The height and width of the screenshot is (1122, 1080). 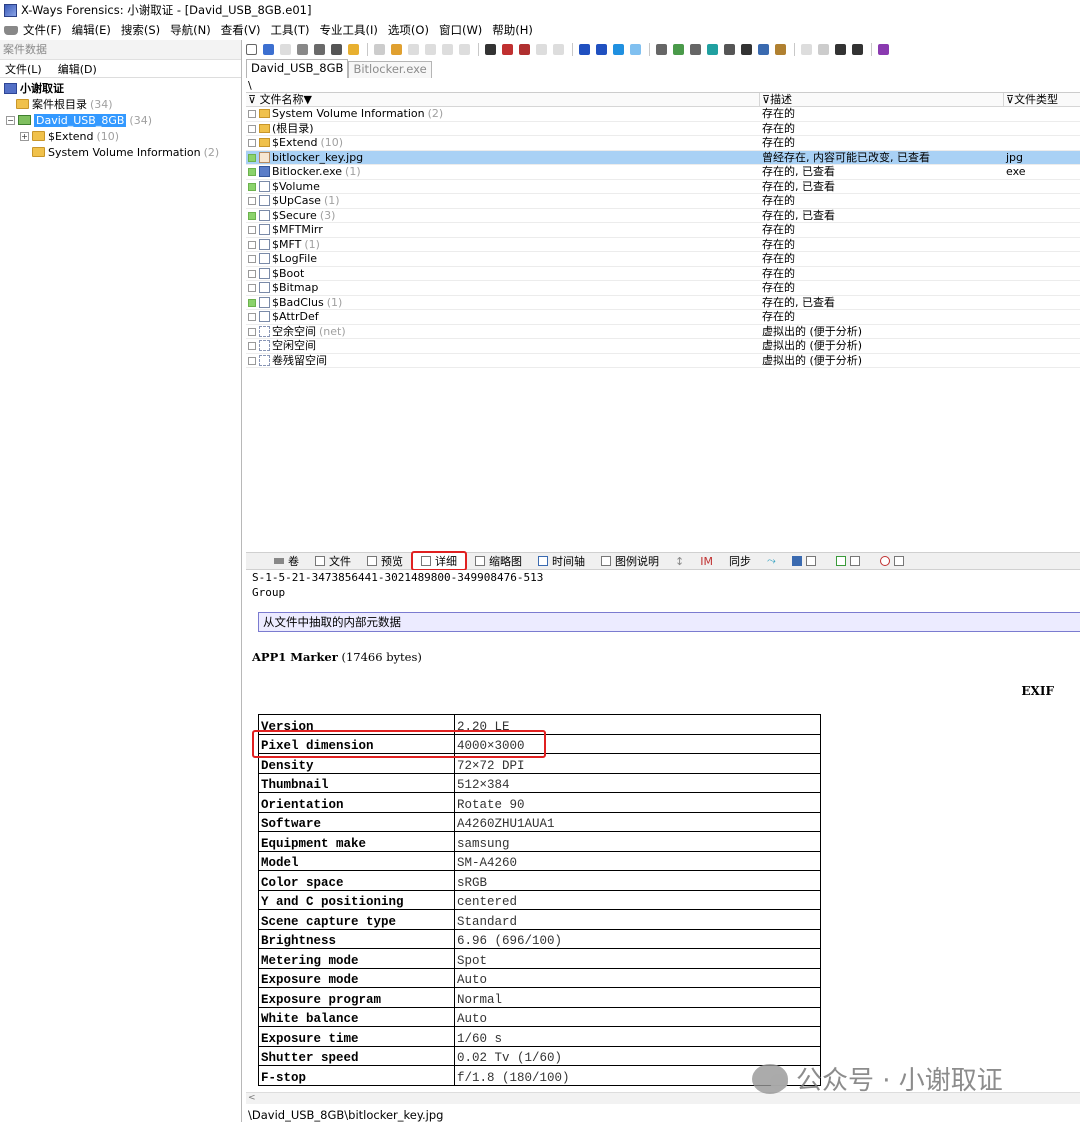 I want to click on collapse-icon: −, so click(x=10, y=120).